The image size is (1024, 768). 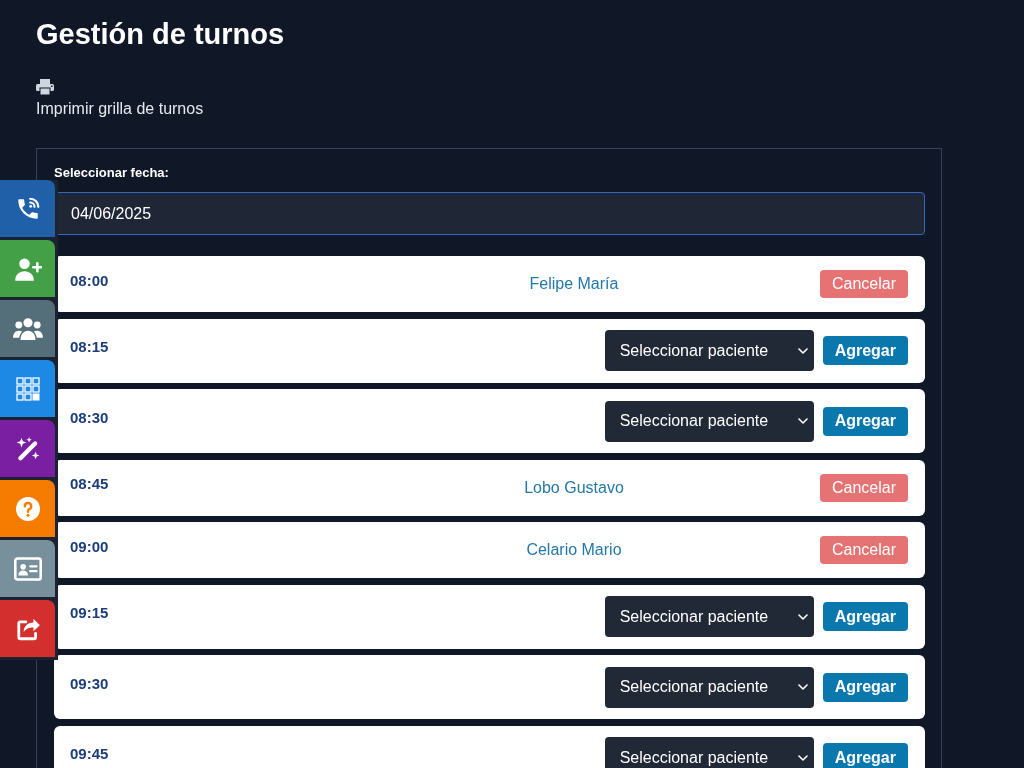 What do you see at coordinates (27, 388) in the screenshot?
I see `grid-icon` at bounding box center [27, 388].